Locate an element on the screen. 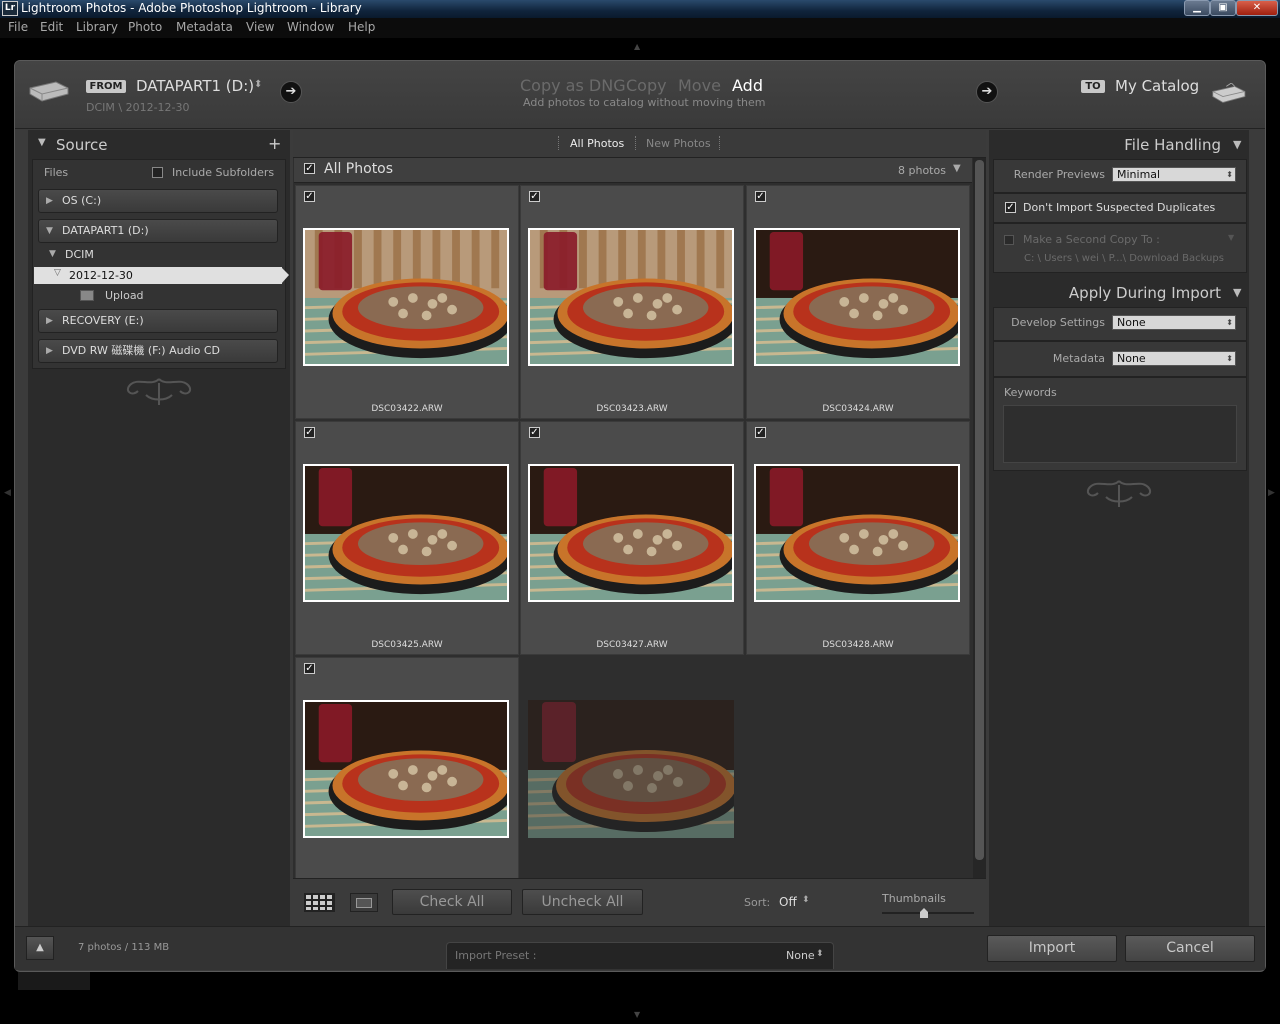 The image size is (1280, 1024). metadata-select: None ⬍ is located at coordinates (1174, 358).